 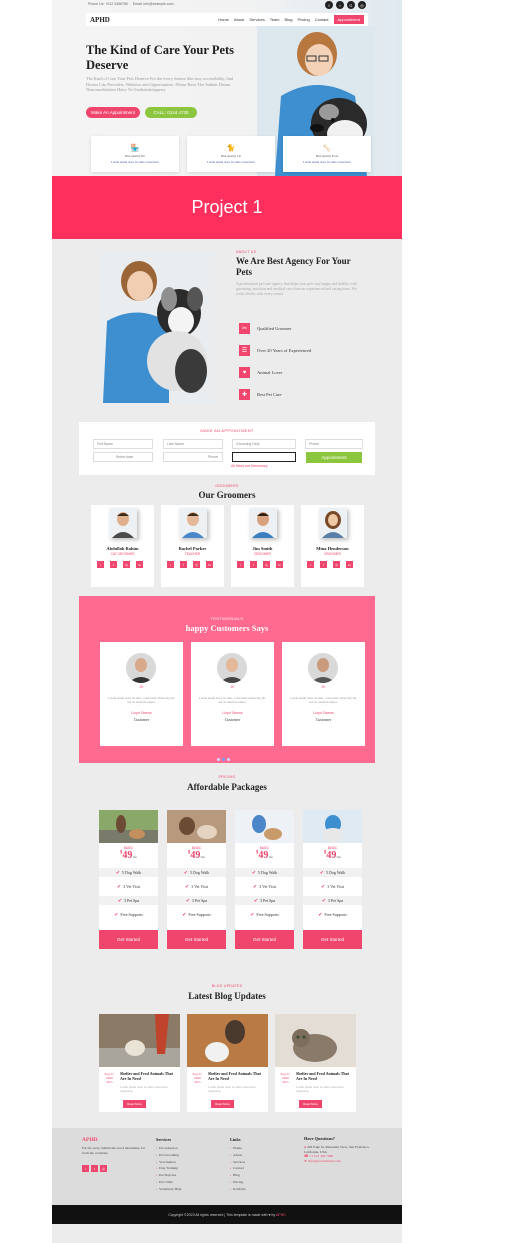 What do you see at coordinates (193, 444) in the screenshot?
I see `last-name-field: Last Name` at bounding box center [193, 444].